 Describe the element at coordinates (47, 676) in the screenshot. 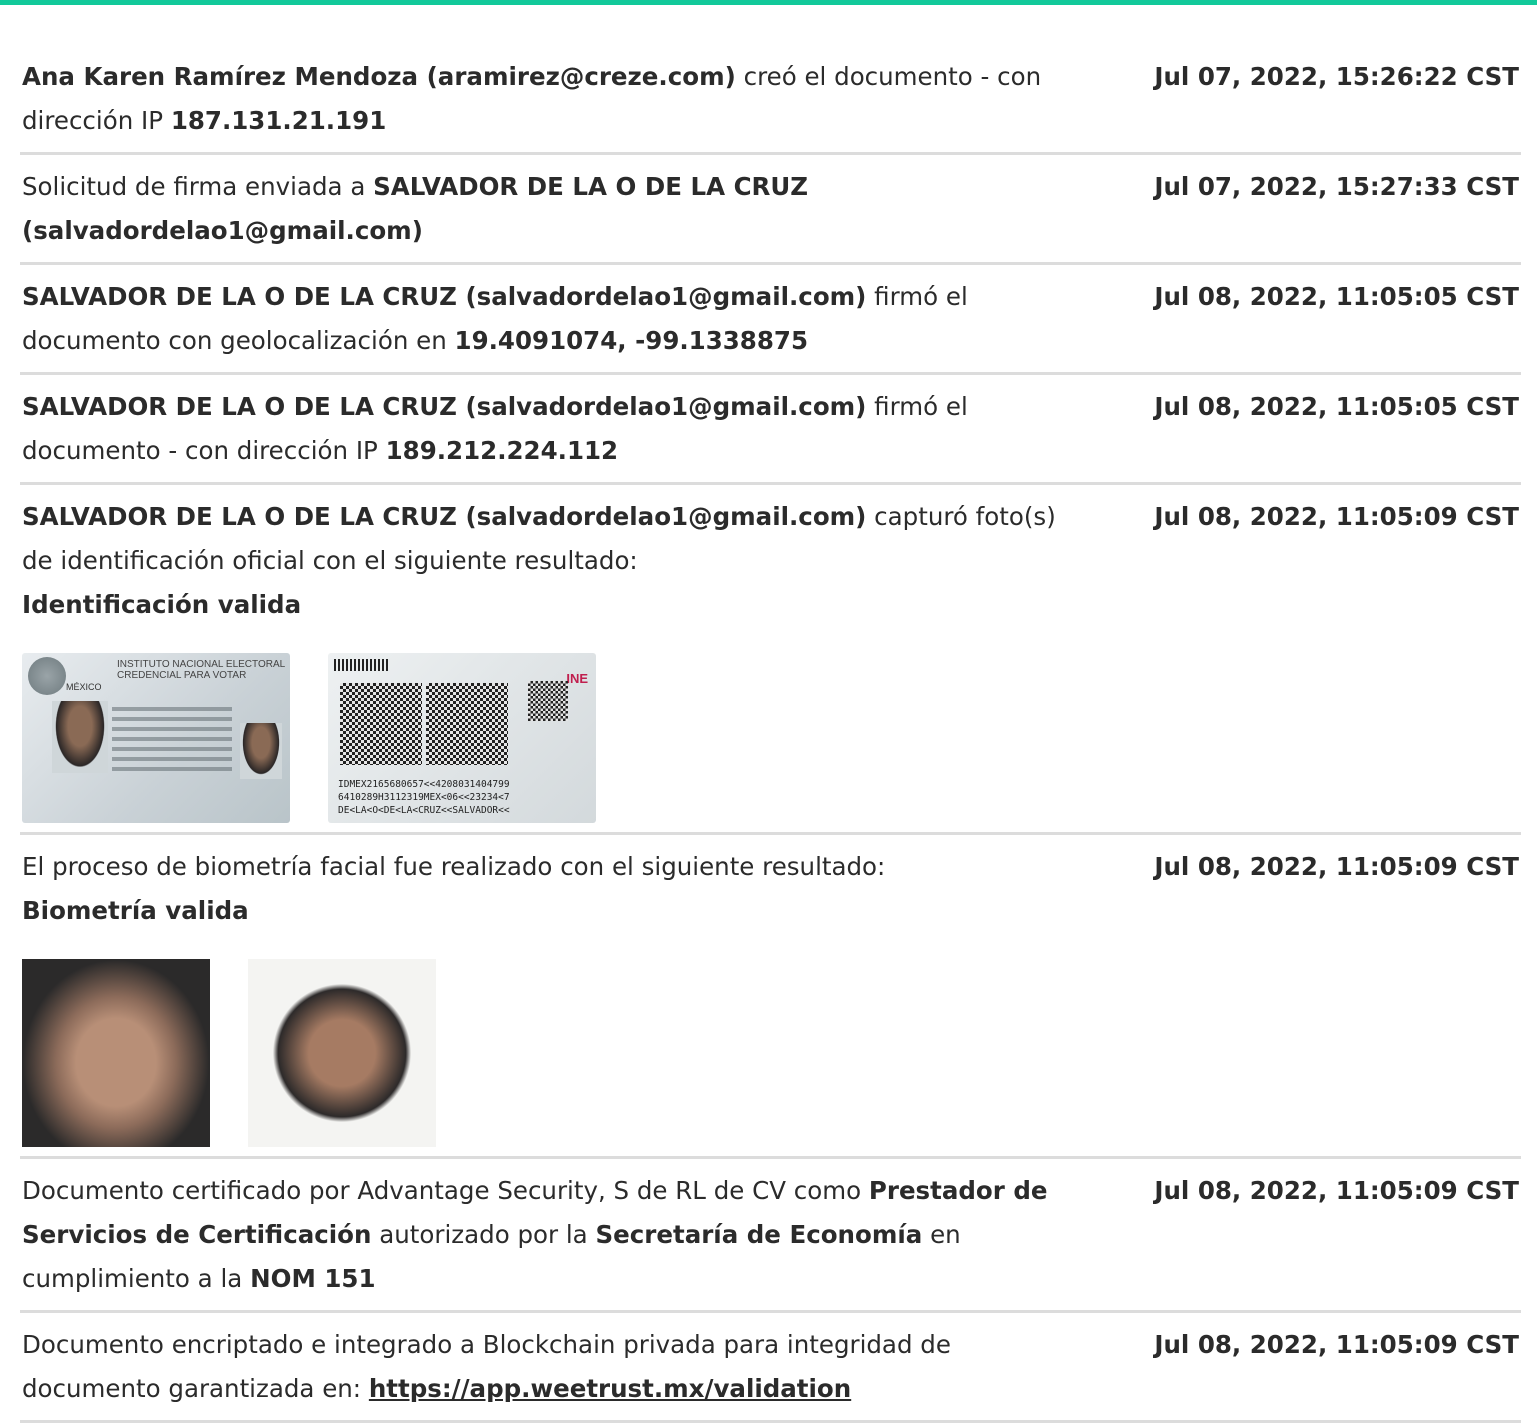

I see `national-seal-icon` at that location.